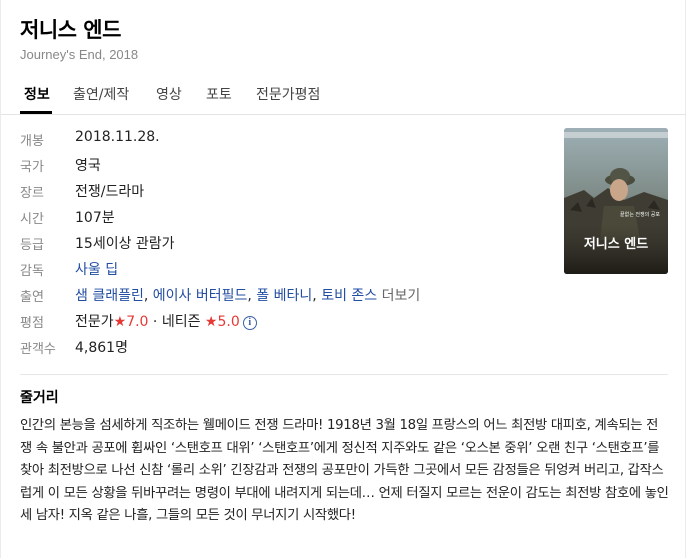 The height and width of the screenshot is (558, 686). I want to click on section-divider, so click(344, 374).